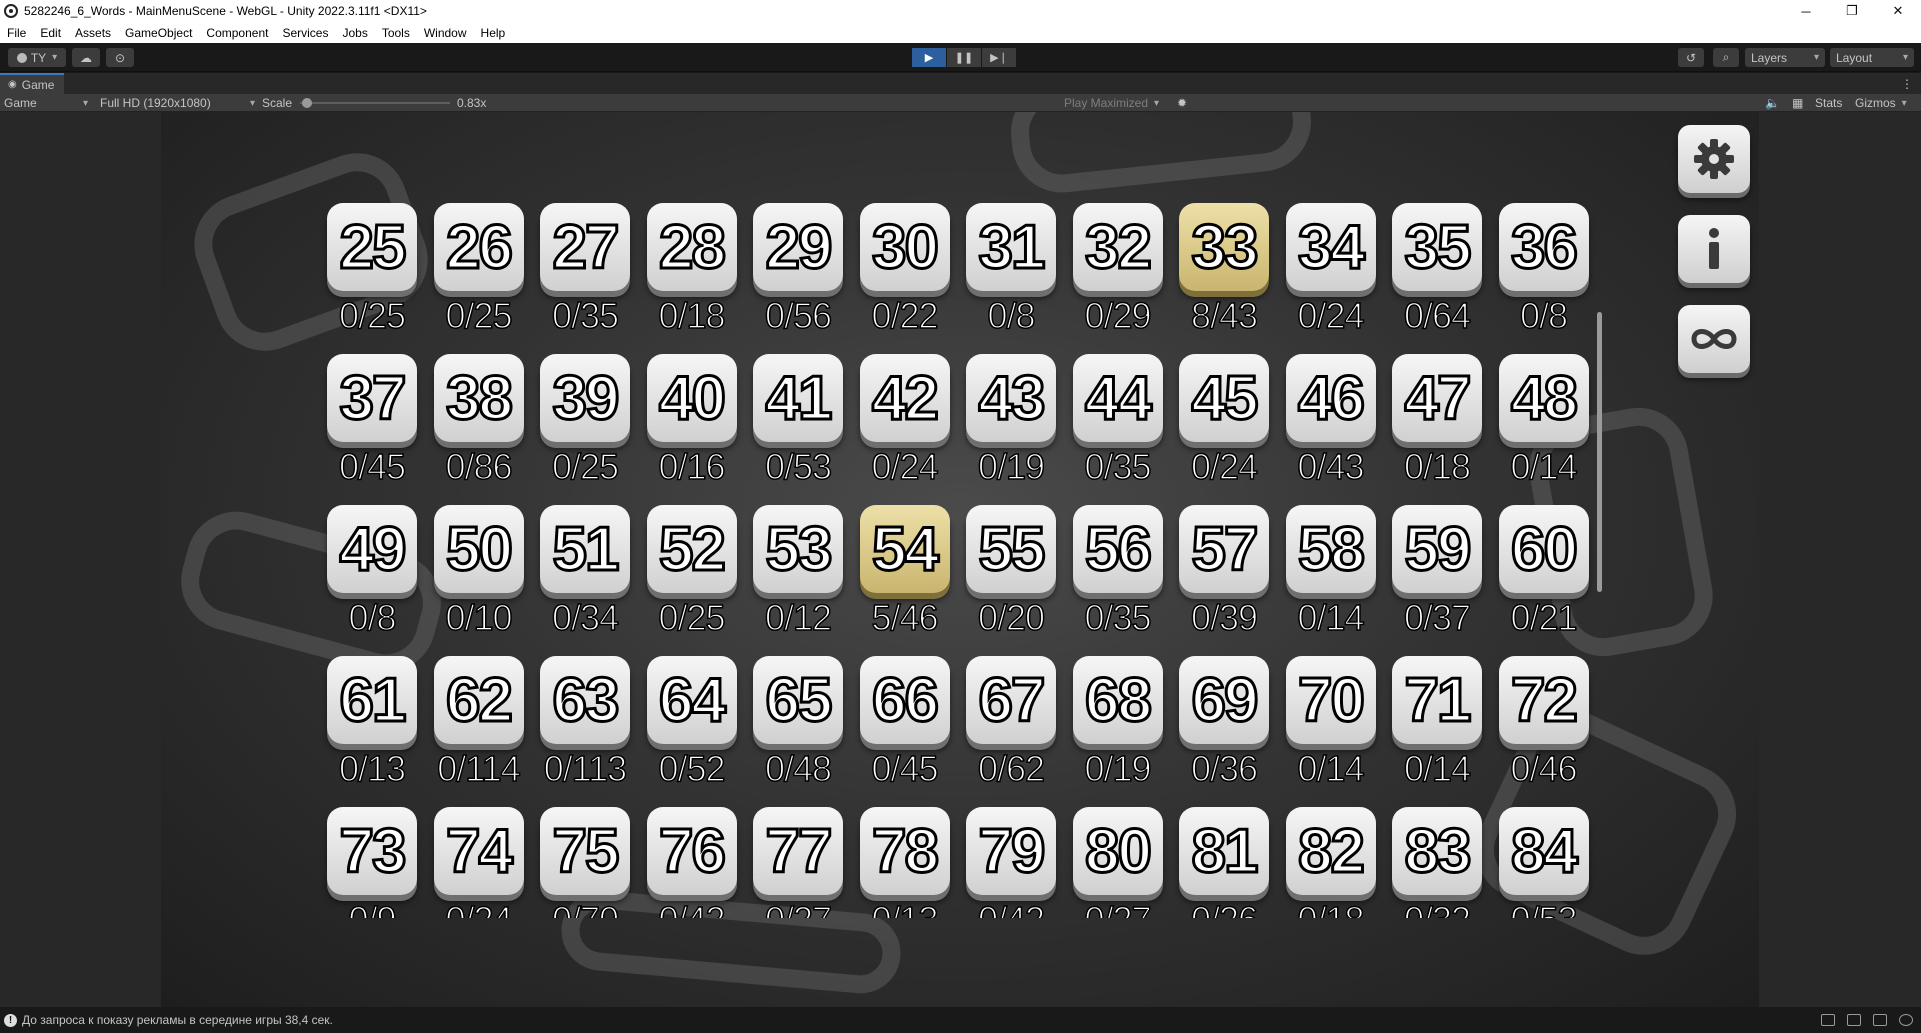 The width and height of the screenshot is (1921, 1033). Describe the element at coordinates (93, 33) in the screenshot. I see `menu-assets: Assets` at that location.